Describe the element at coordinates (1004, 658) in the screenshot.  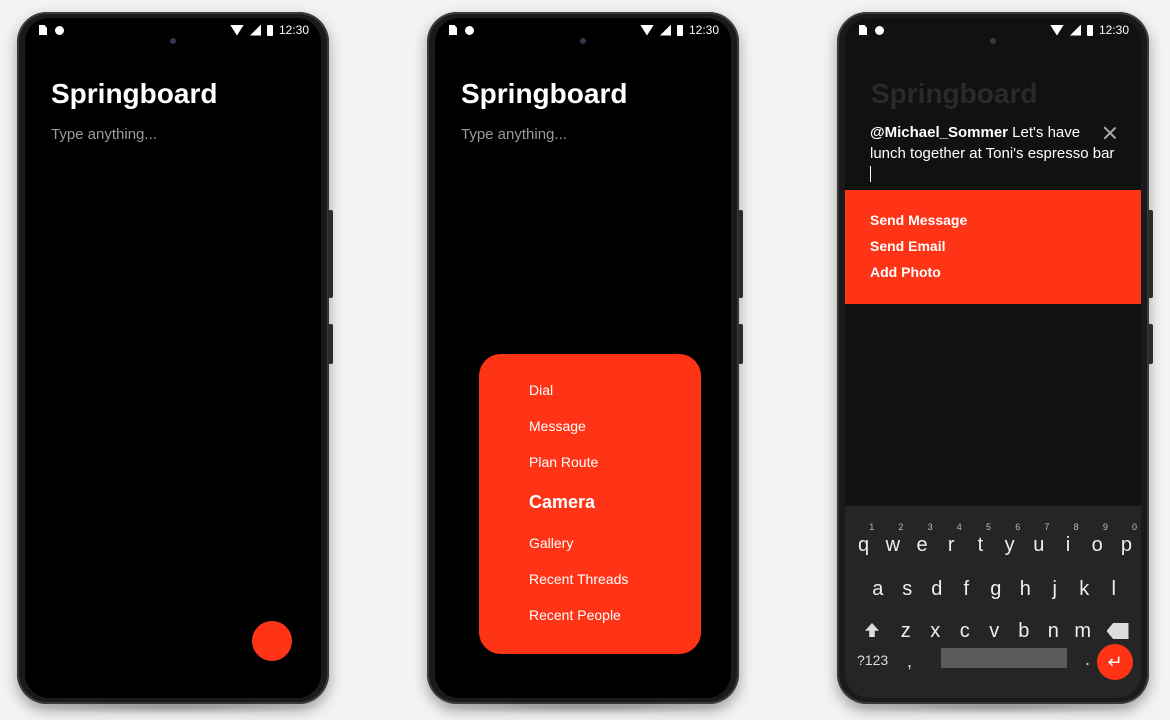
I see `space-key` at that location.